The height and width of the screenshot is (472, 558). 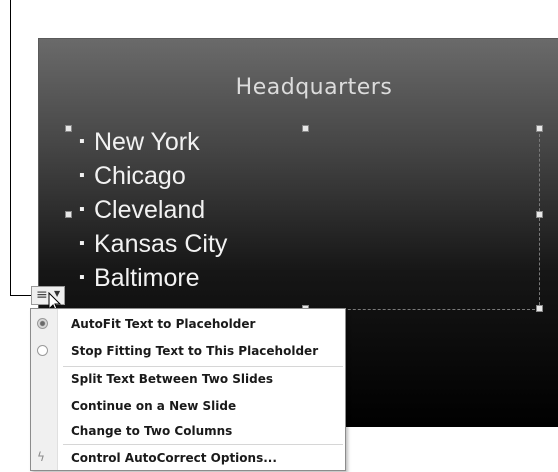 I want to click on bullet-item: ▪ Kansas City, so click(x=153, y=244).